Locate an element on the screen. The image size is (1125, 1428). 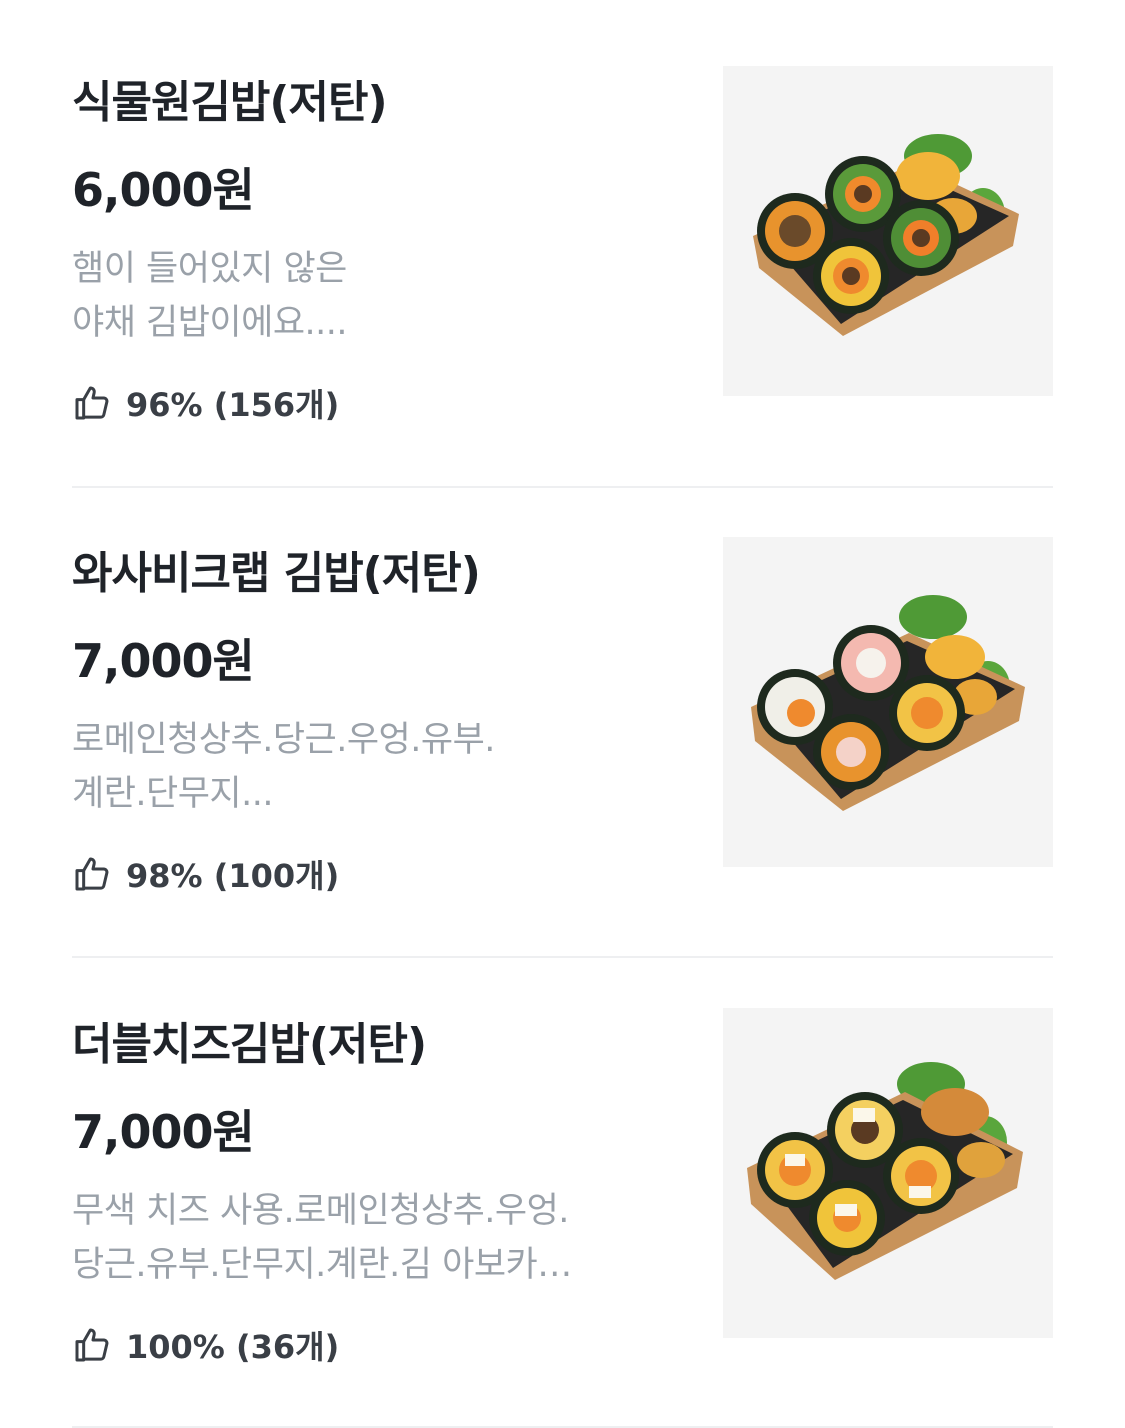
menu-item-name: 와사비크랩 김밥(저탄) is located at coordinates (276, 573).